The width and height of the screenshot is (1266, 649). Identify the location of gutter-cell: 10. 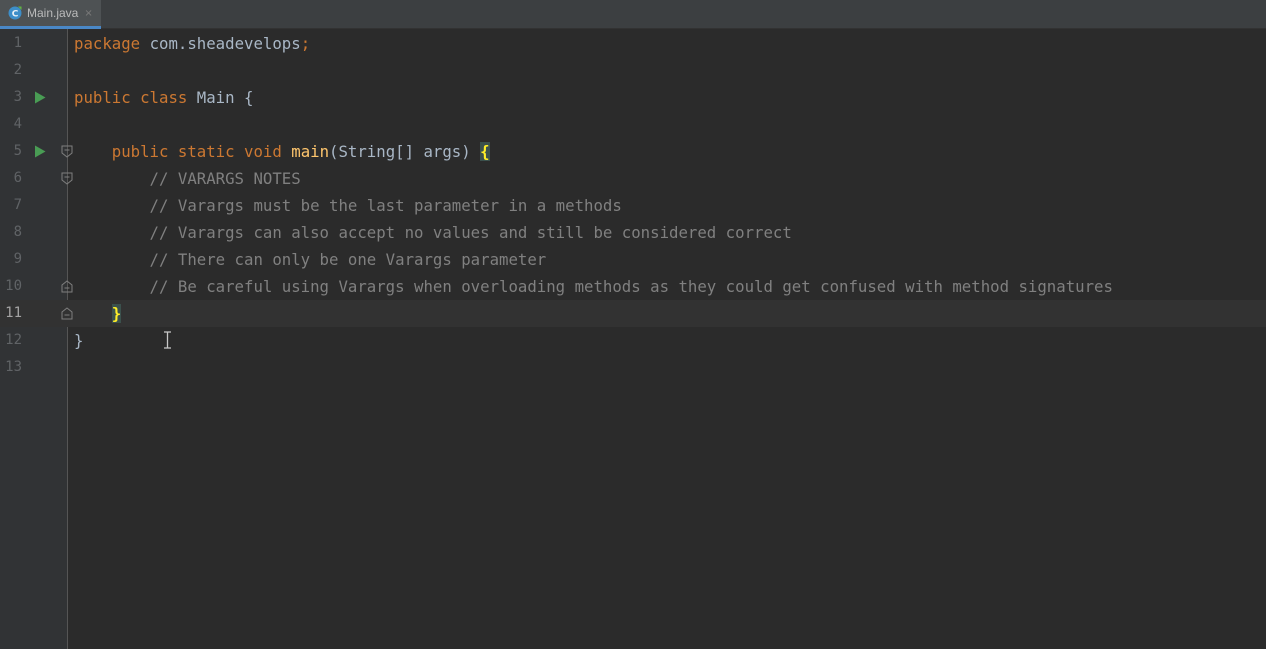
(36, 286).